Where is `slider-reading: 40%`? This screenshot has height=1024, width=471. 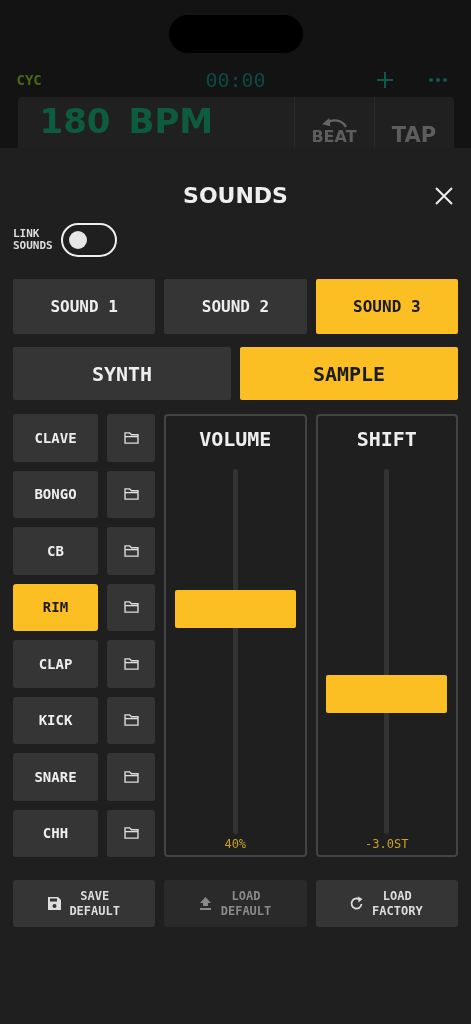
slider-reading: 40% is located at coordinates (235, 844).